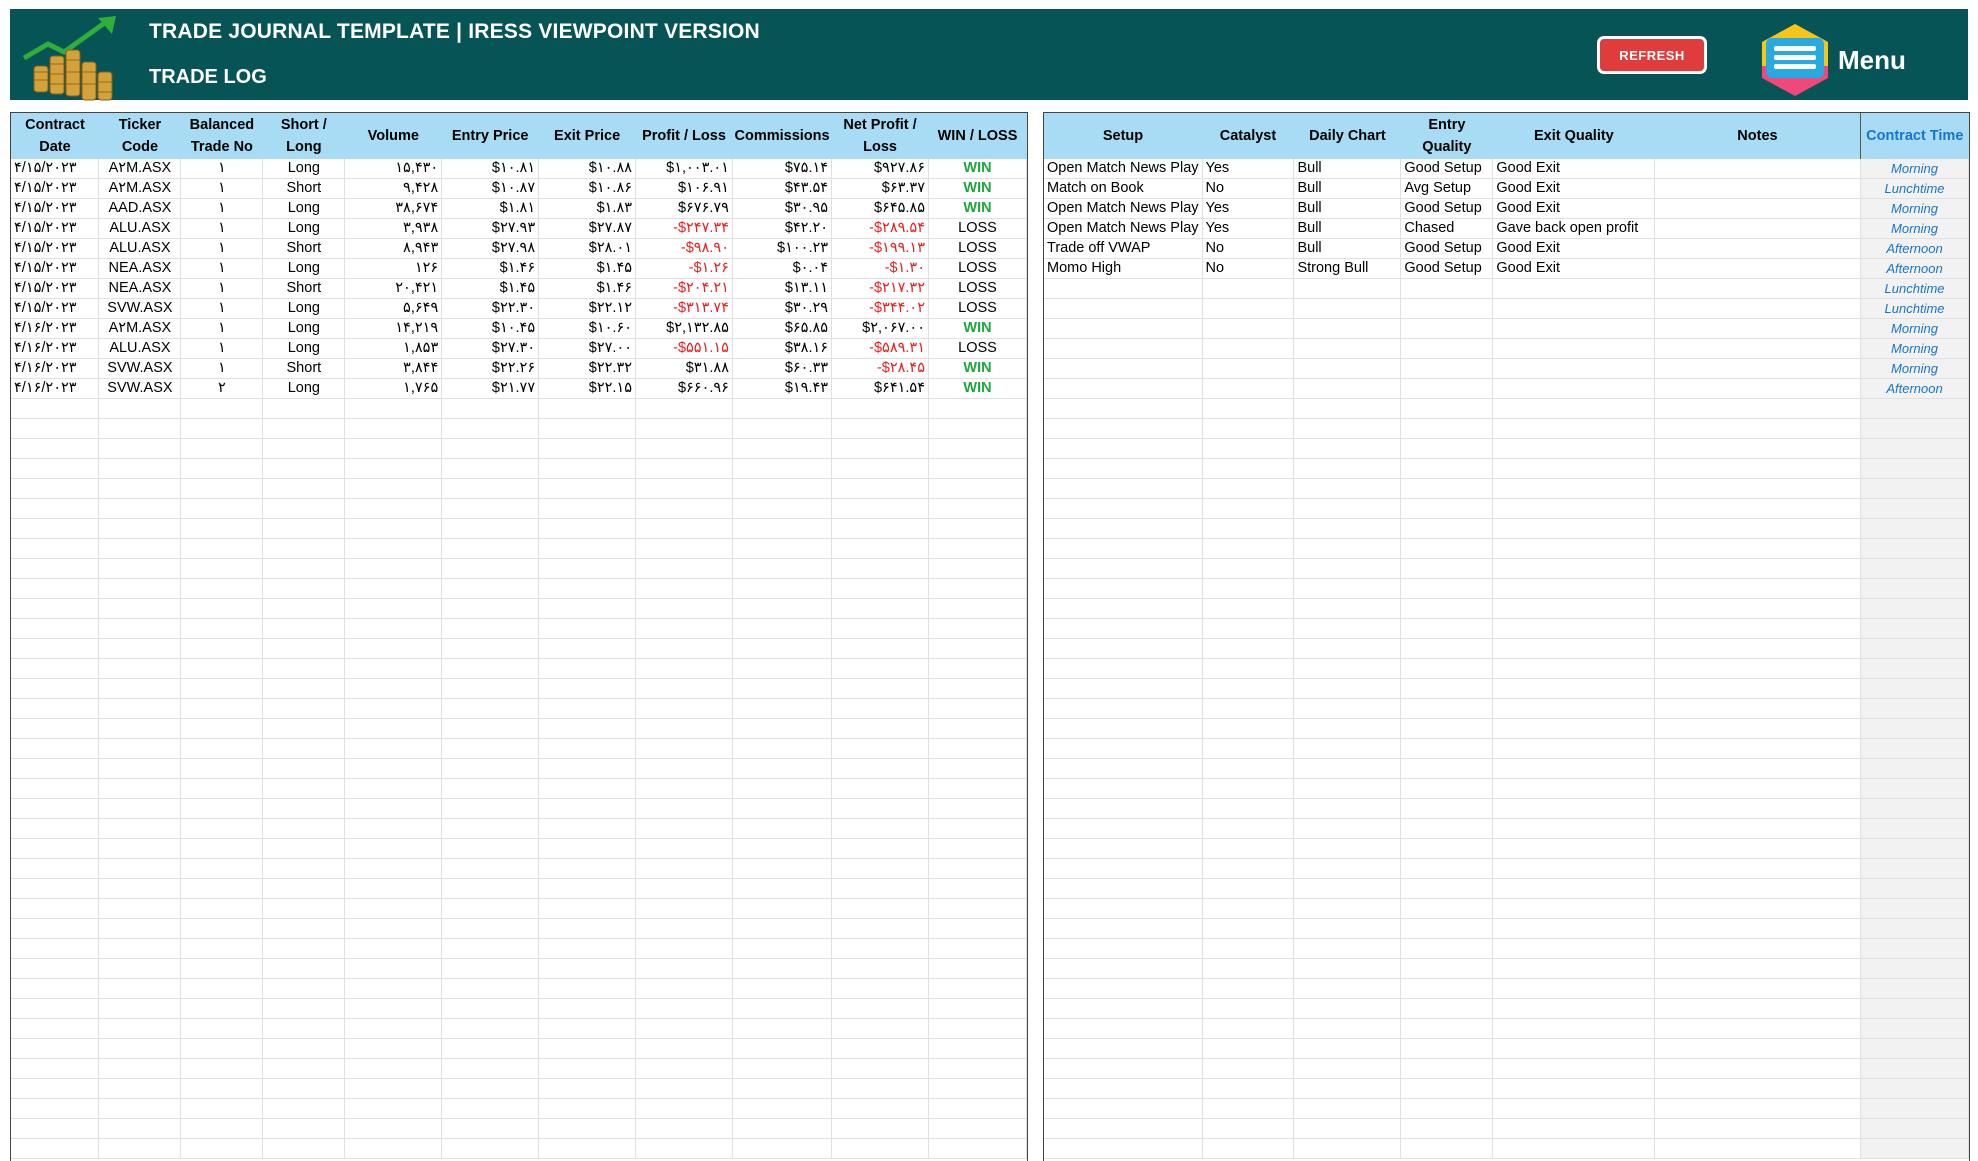 The height and width of the screenshot is (1161, 1978). What do you see at coordinates (880, 328) in the screenshot?
I see `table-cell: $۲,۰۶۷.۰۰` at bounding box center [880, 328].